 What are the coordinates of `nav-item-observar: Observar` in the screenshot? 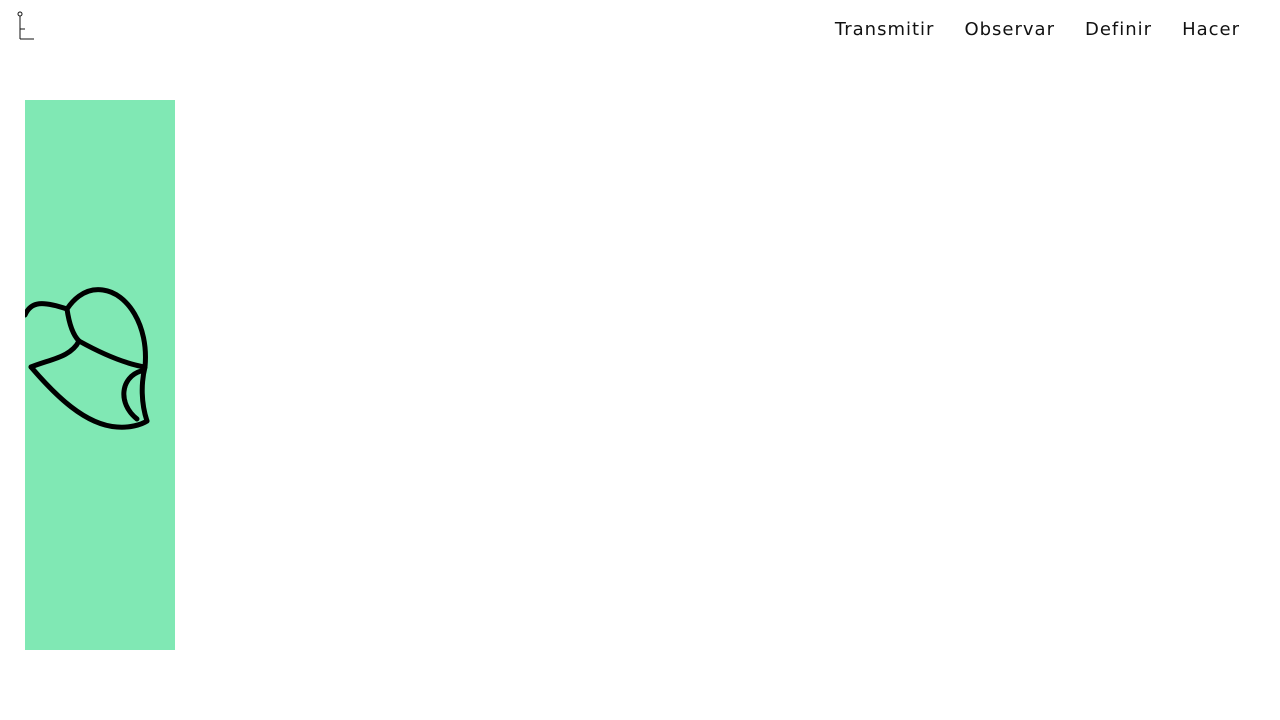 It's located at (1009, 30).